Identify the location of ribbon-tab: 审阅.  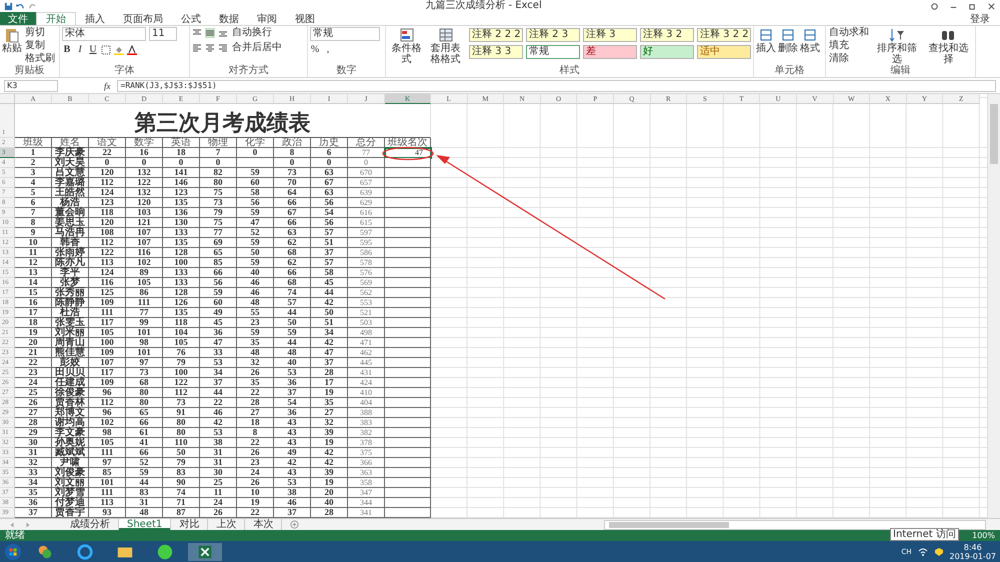
(267, 18).